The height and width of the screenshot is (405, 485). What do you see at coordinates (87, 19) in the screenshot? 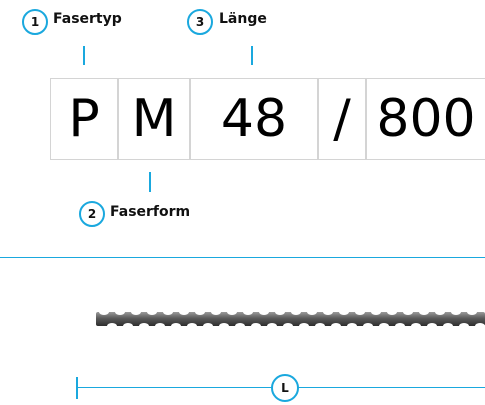
I see `callout-1-label: Fasertyp` at bounding box center [87, 19].